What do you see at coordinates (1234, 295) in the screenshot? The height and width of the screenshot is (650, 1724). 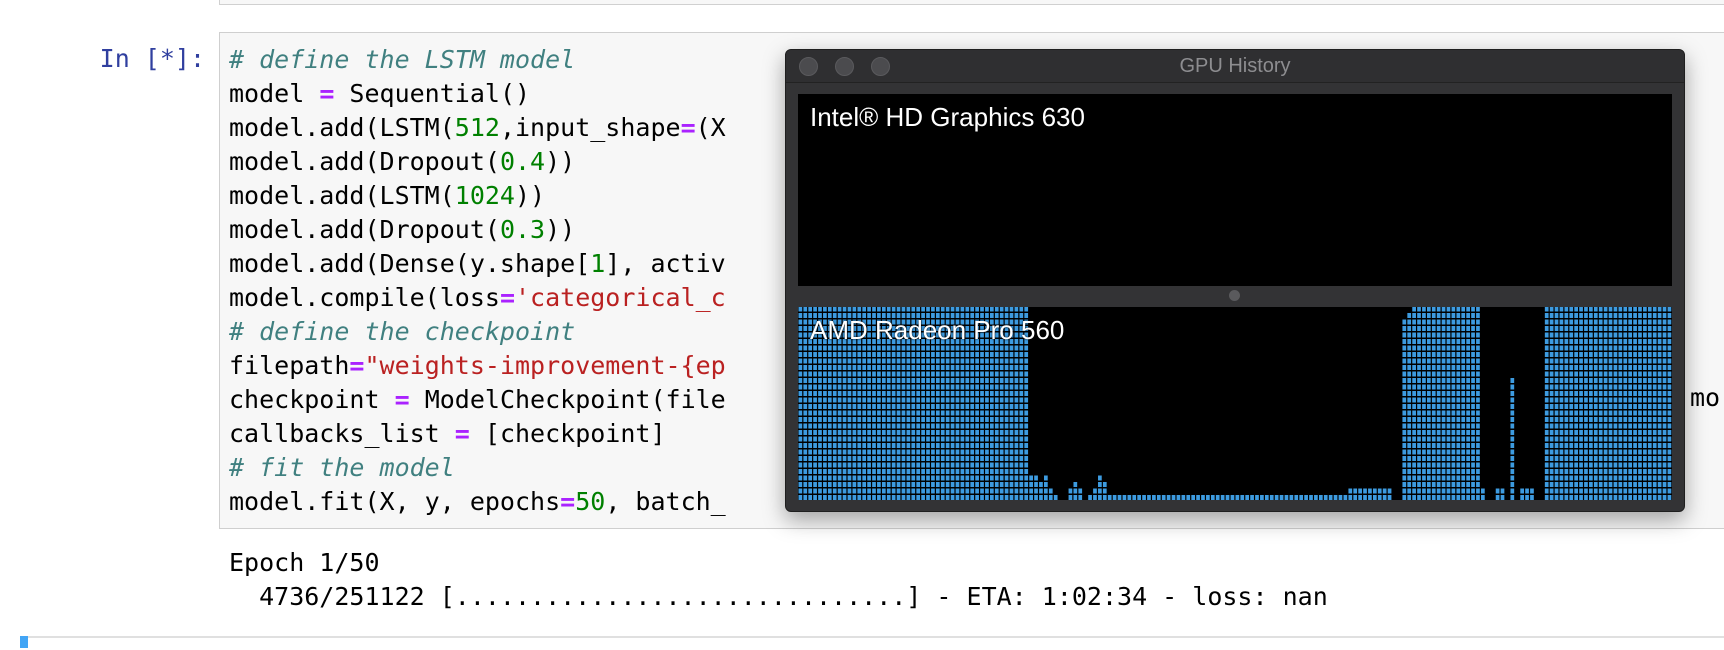 I see `split-divider-handle` at bounding box center [1234, 295].